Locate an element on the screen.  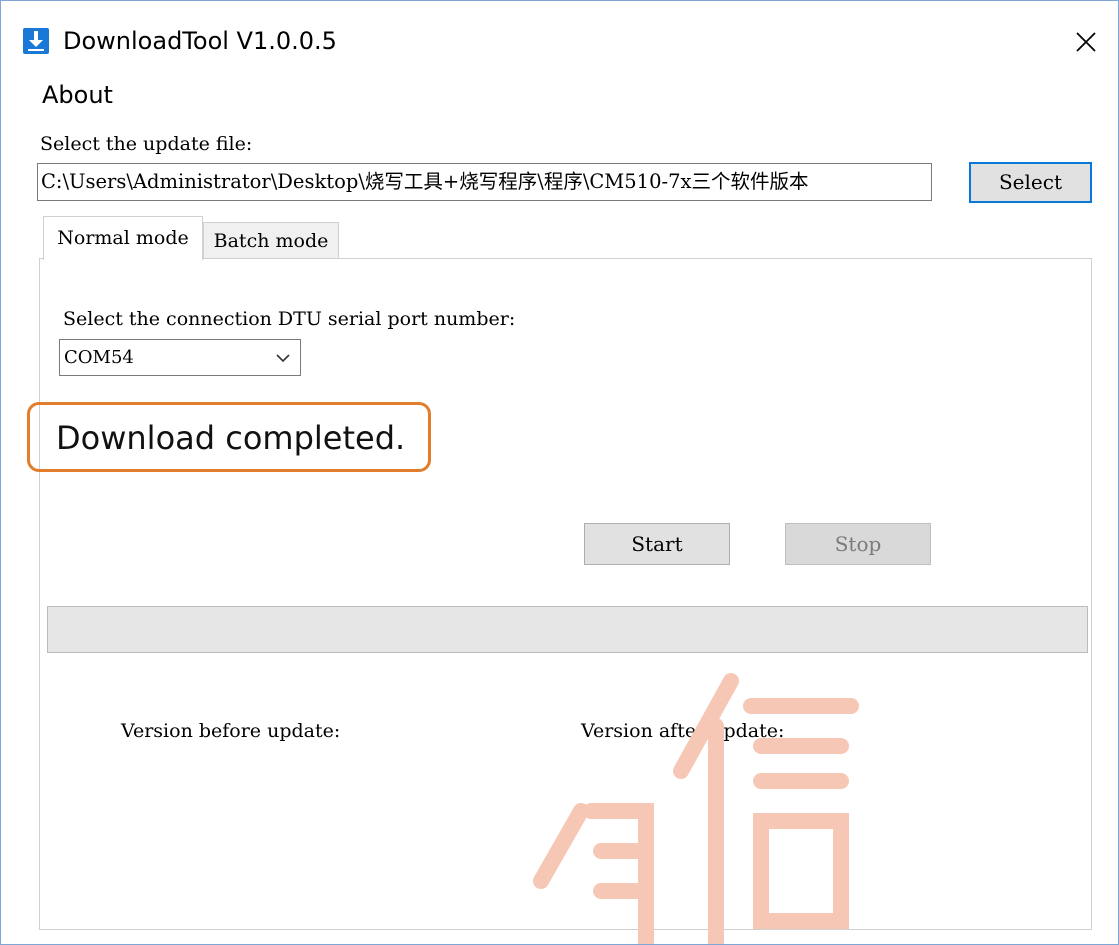
title-bar: DownloadTool V1.0.0.5 is located at coordinates (559, 31).